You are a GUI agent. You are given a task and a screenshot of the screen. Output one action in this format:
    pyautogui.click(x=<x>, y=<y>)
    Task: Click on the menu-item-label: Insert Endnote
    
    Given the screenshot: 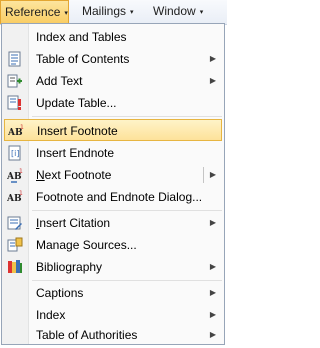 What is the action you would take?
    pyautogui.click(x=75, y=153)
    